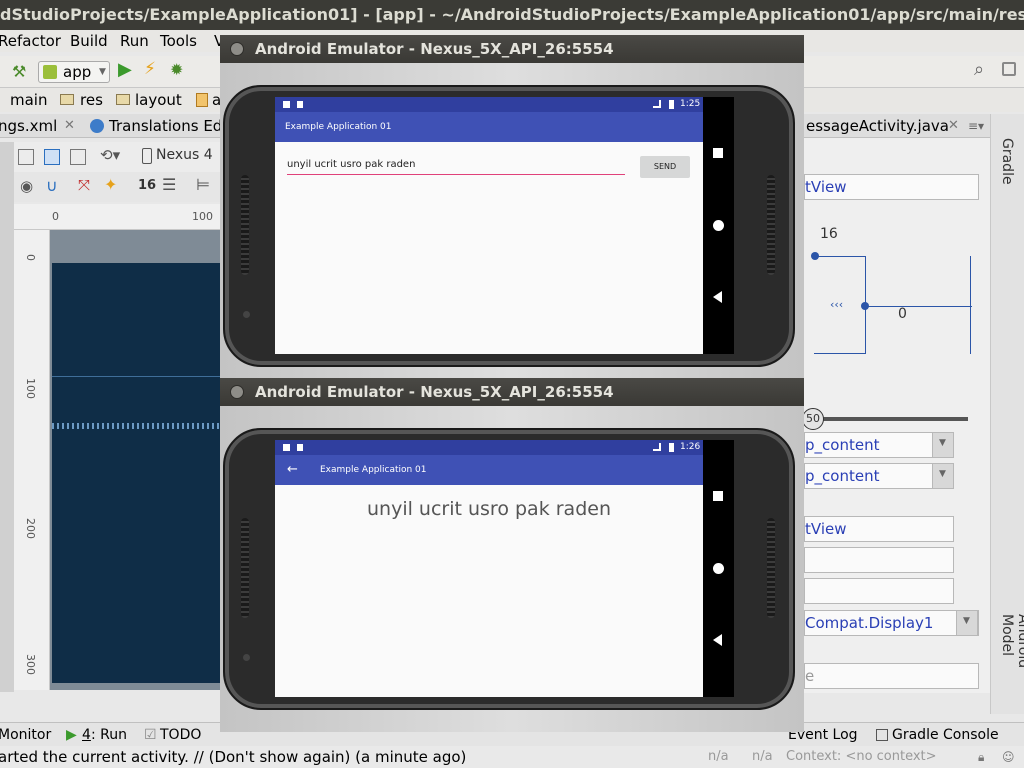  Describe the element at coordinates (25, 735) in the screenshot. I see `tool-monitor: Monitor` at that location.